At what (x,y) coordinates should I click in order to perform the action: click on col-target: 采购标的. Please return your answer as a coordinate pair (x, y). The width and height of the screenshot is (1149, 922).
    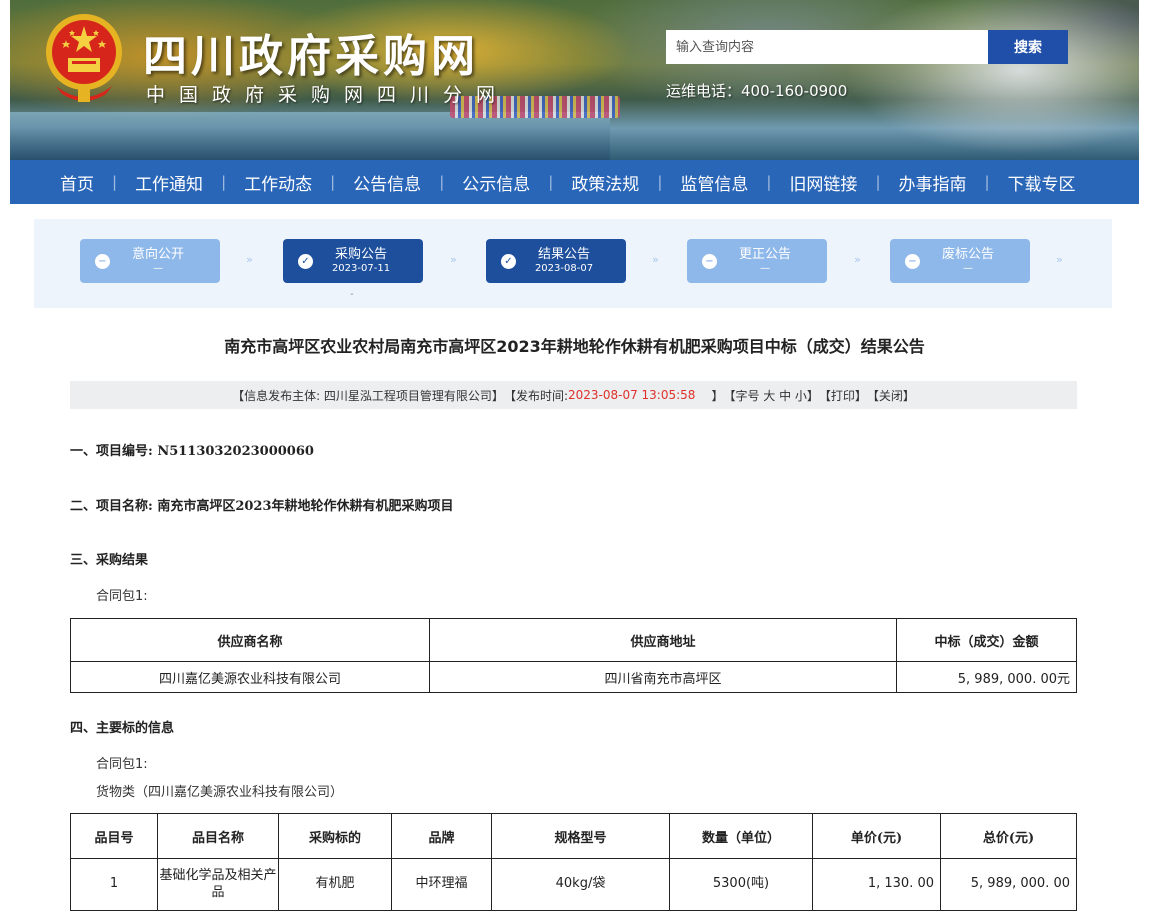
    Looking at the image, I should click on (335, 836).